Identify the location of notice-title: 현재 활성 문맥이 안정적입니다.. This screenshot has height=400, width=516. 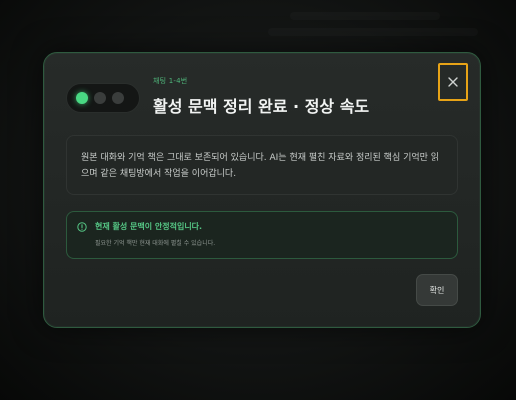
(149, 226).